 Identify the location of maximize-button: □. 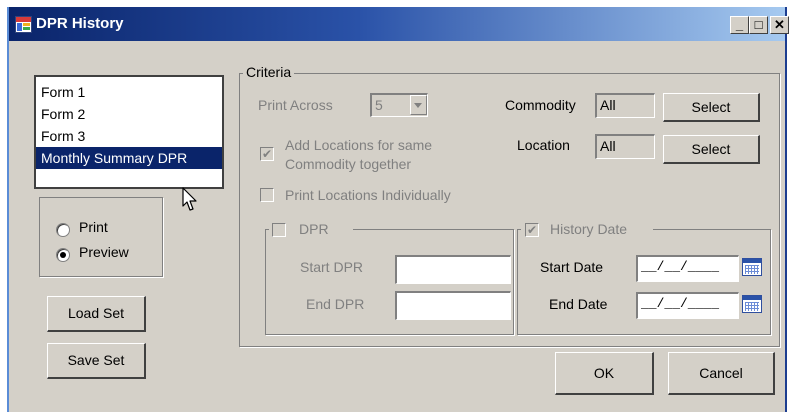
(758, 25).